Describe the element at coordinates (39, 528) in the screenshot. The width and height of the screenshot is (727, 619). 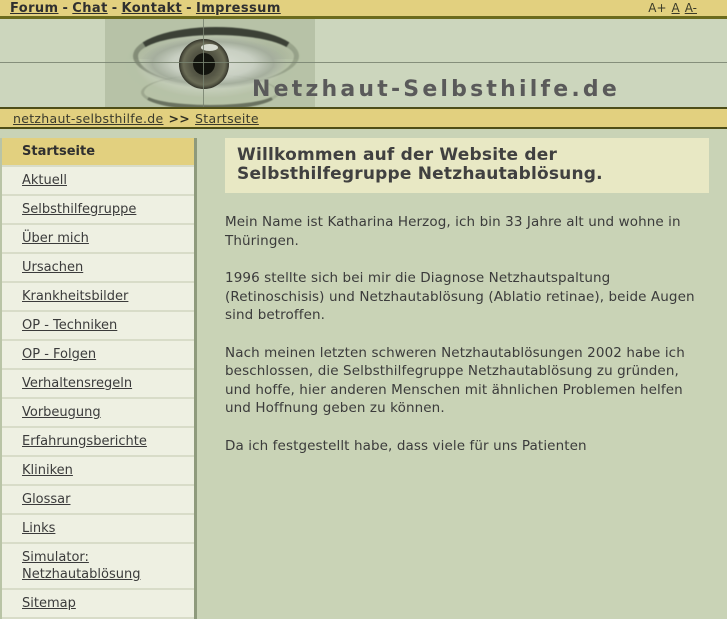
I see `sidebar-item-label: Links` at that location.